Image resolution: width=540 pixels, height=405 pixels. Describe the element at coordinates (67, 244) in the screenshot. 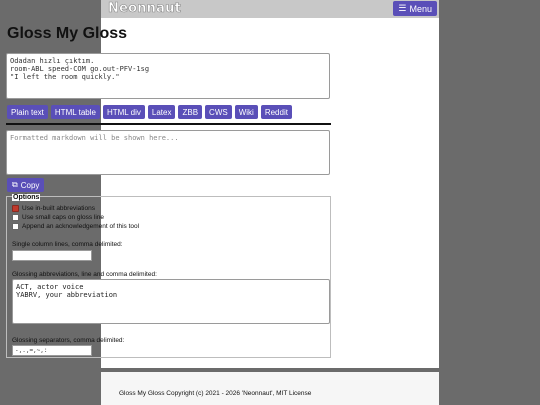

I see `single-column-label: Single column lines, comma delimited:` at that location.